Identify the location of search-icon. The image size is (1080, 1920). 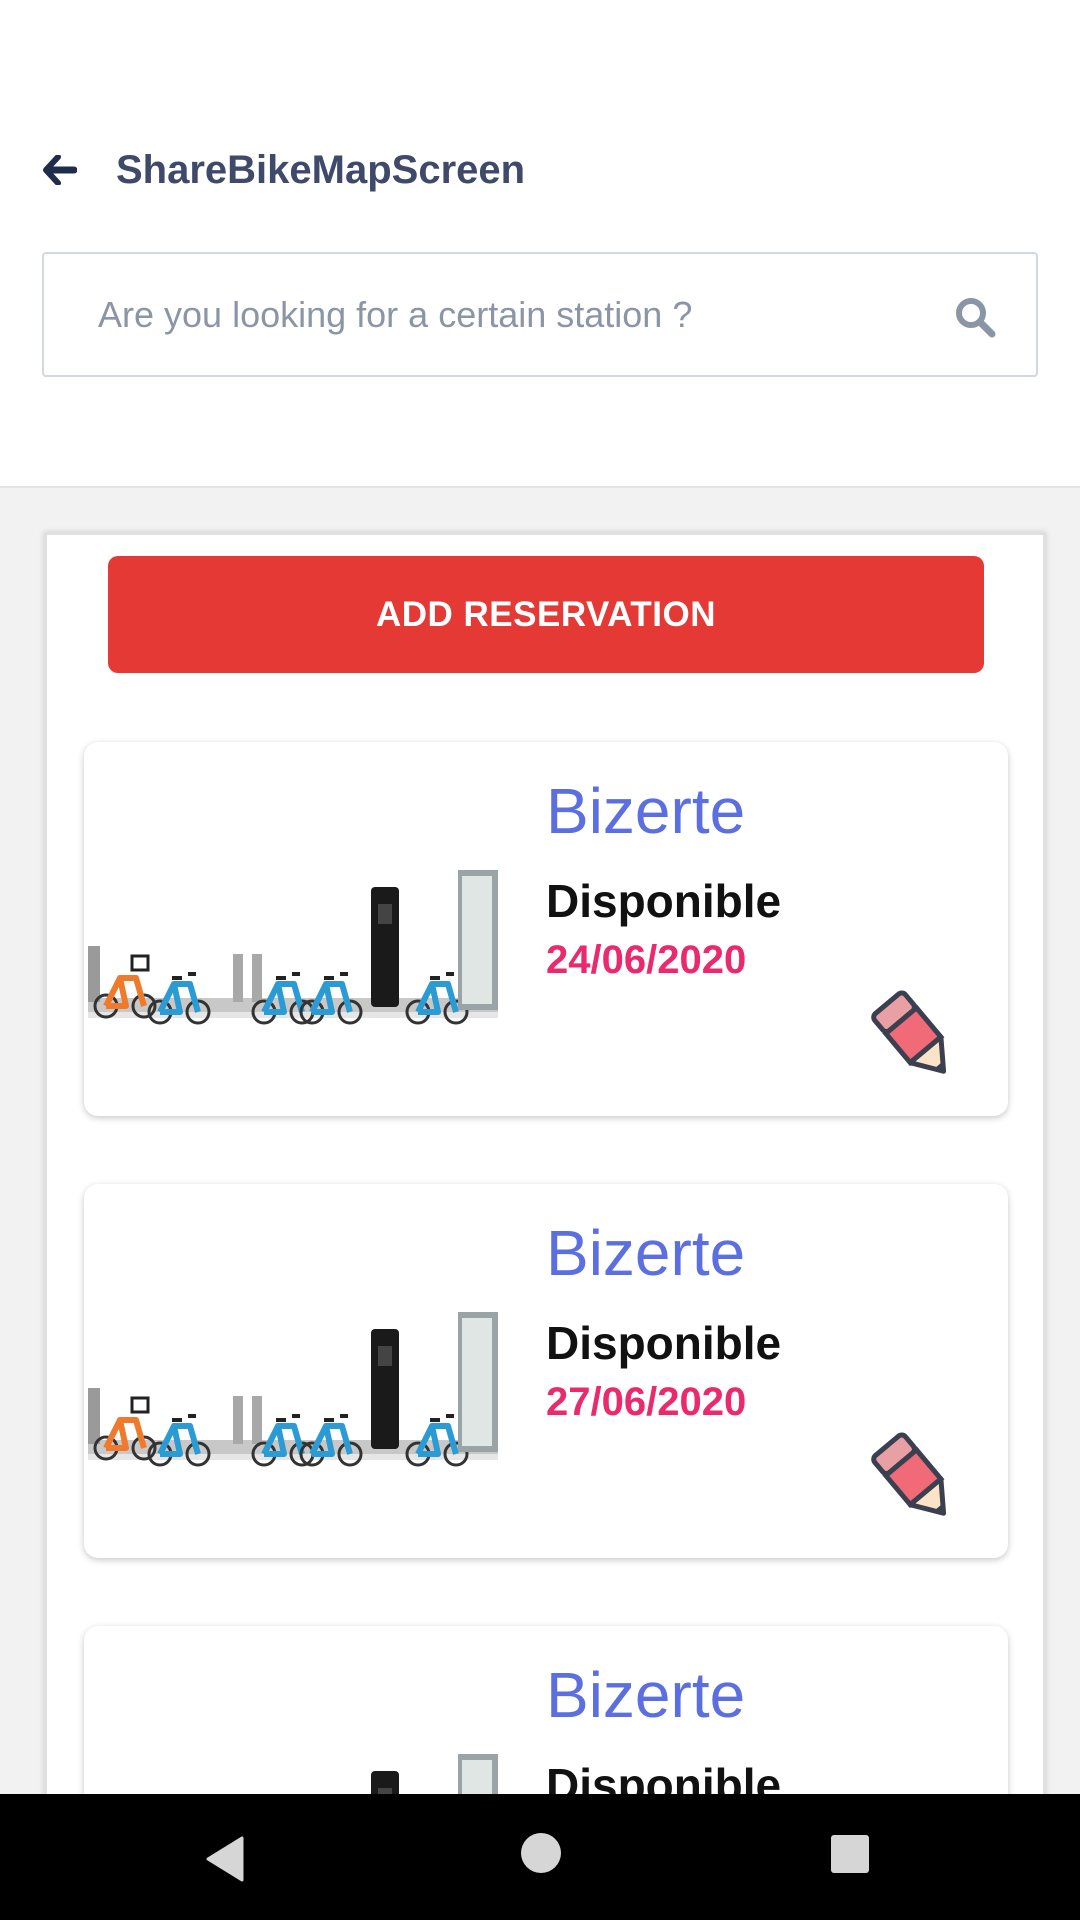
(976, 318).